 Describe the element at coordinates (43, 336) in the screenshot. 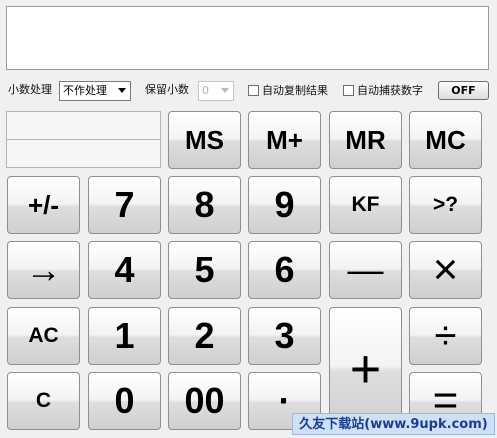

I see `all-clear-button: AC` at that location.